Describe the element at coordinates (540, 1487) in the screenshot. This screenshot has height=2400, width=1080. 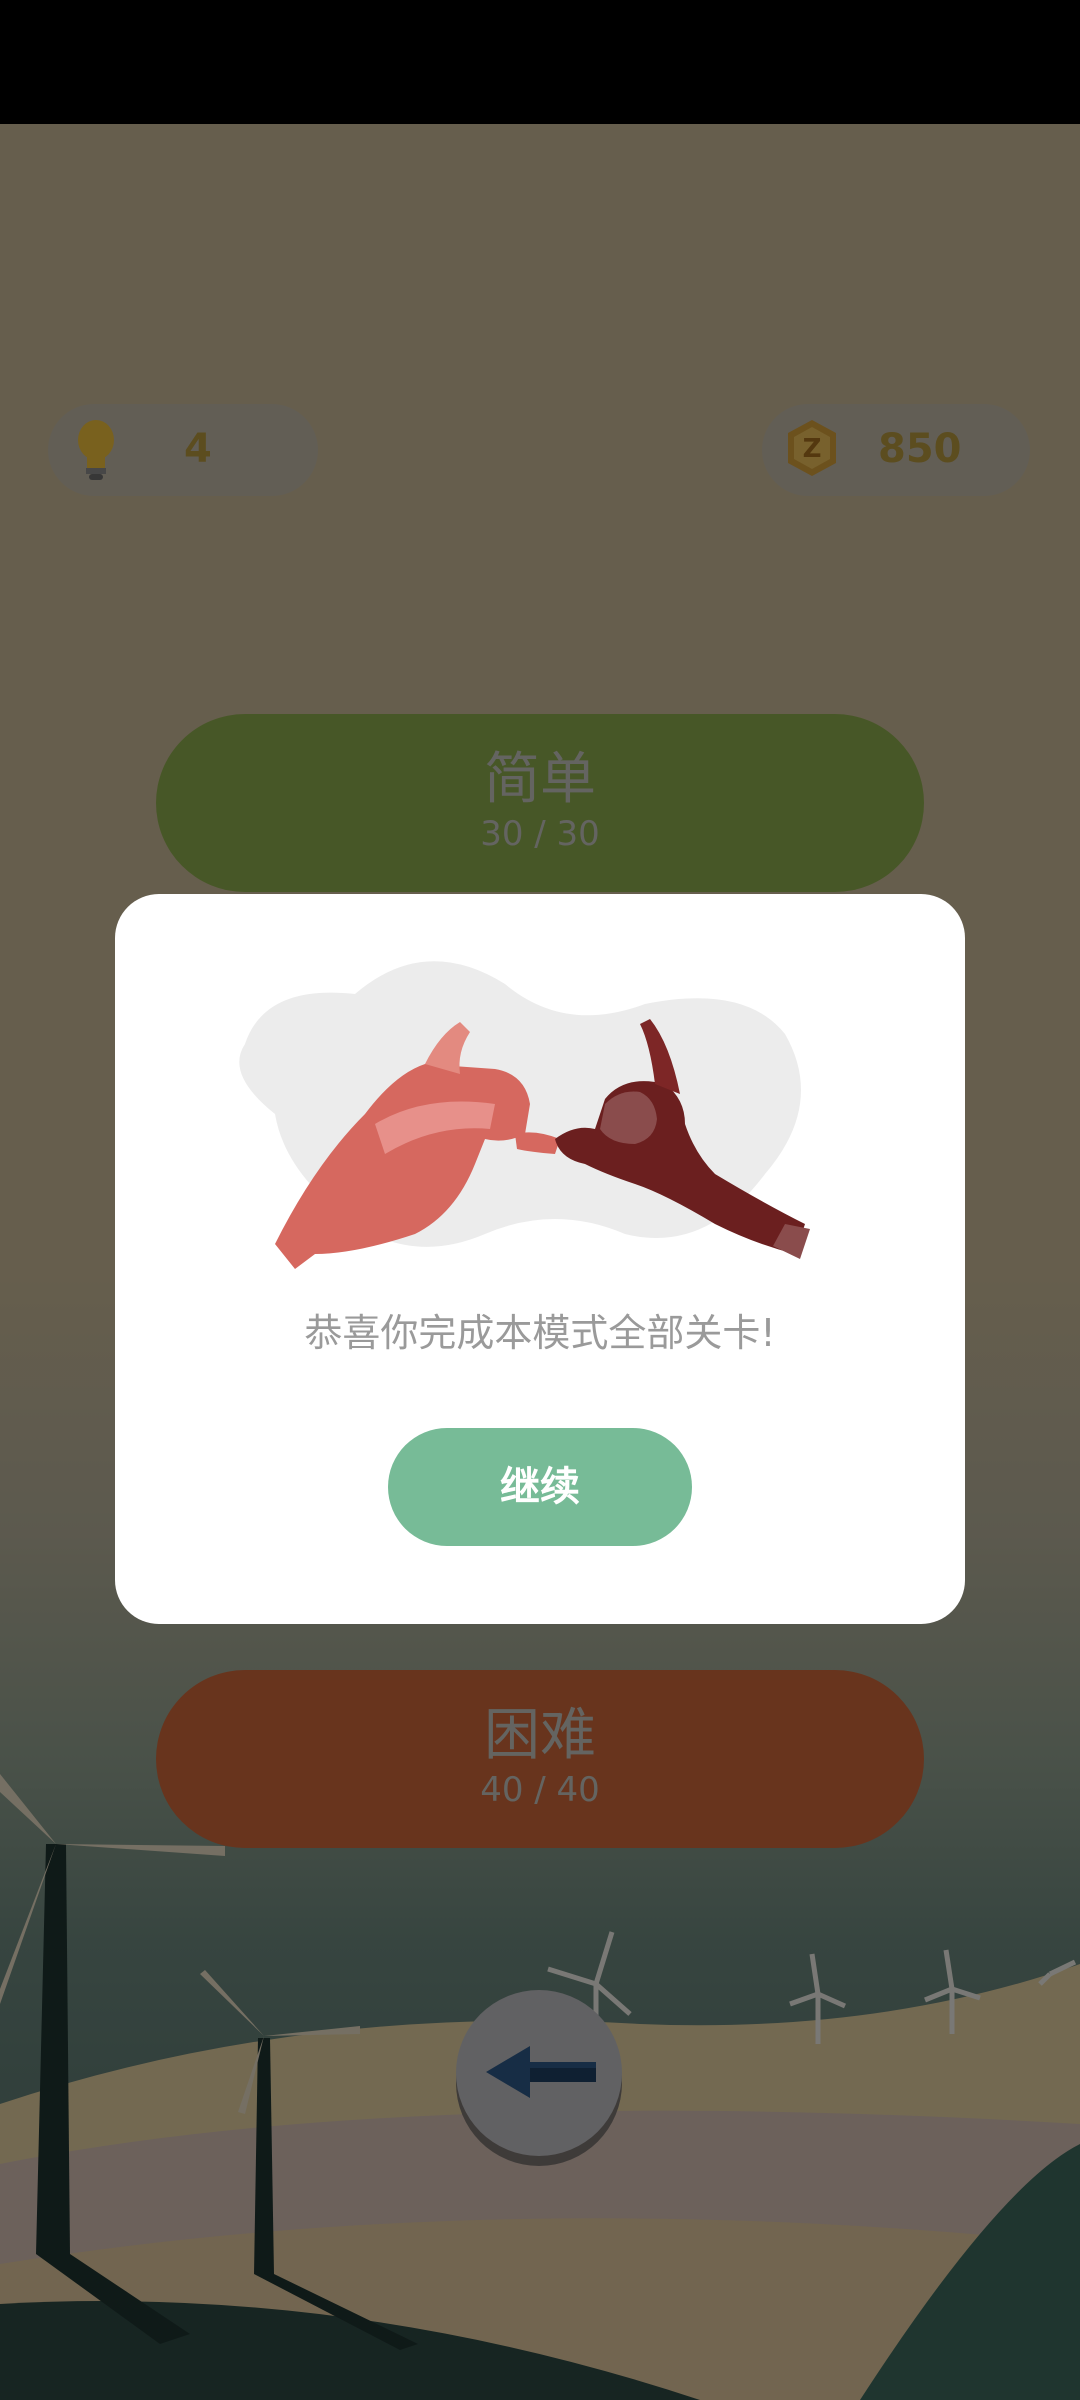
I see `continue-button: 继续` at that location.